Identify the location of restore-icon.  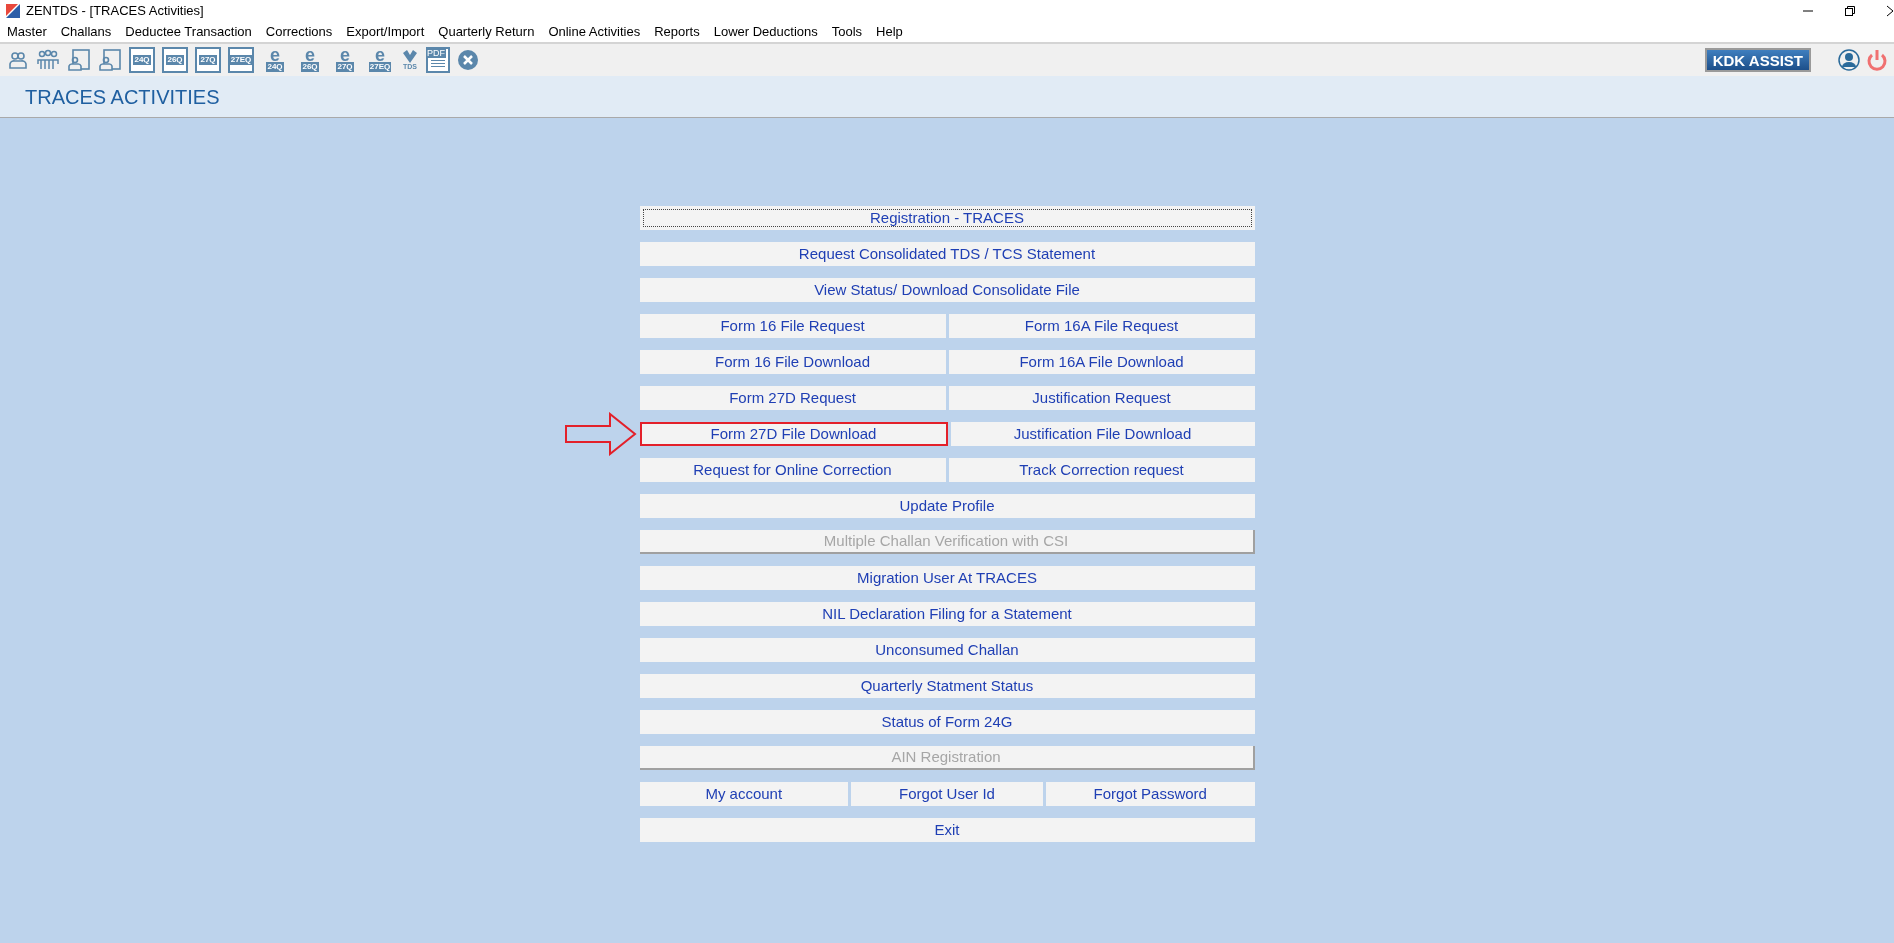
(1850, 11).